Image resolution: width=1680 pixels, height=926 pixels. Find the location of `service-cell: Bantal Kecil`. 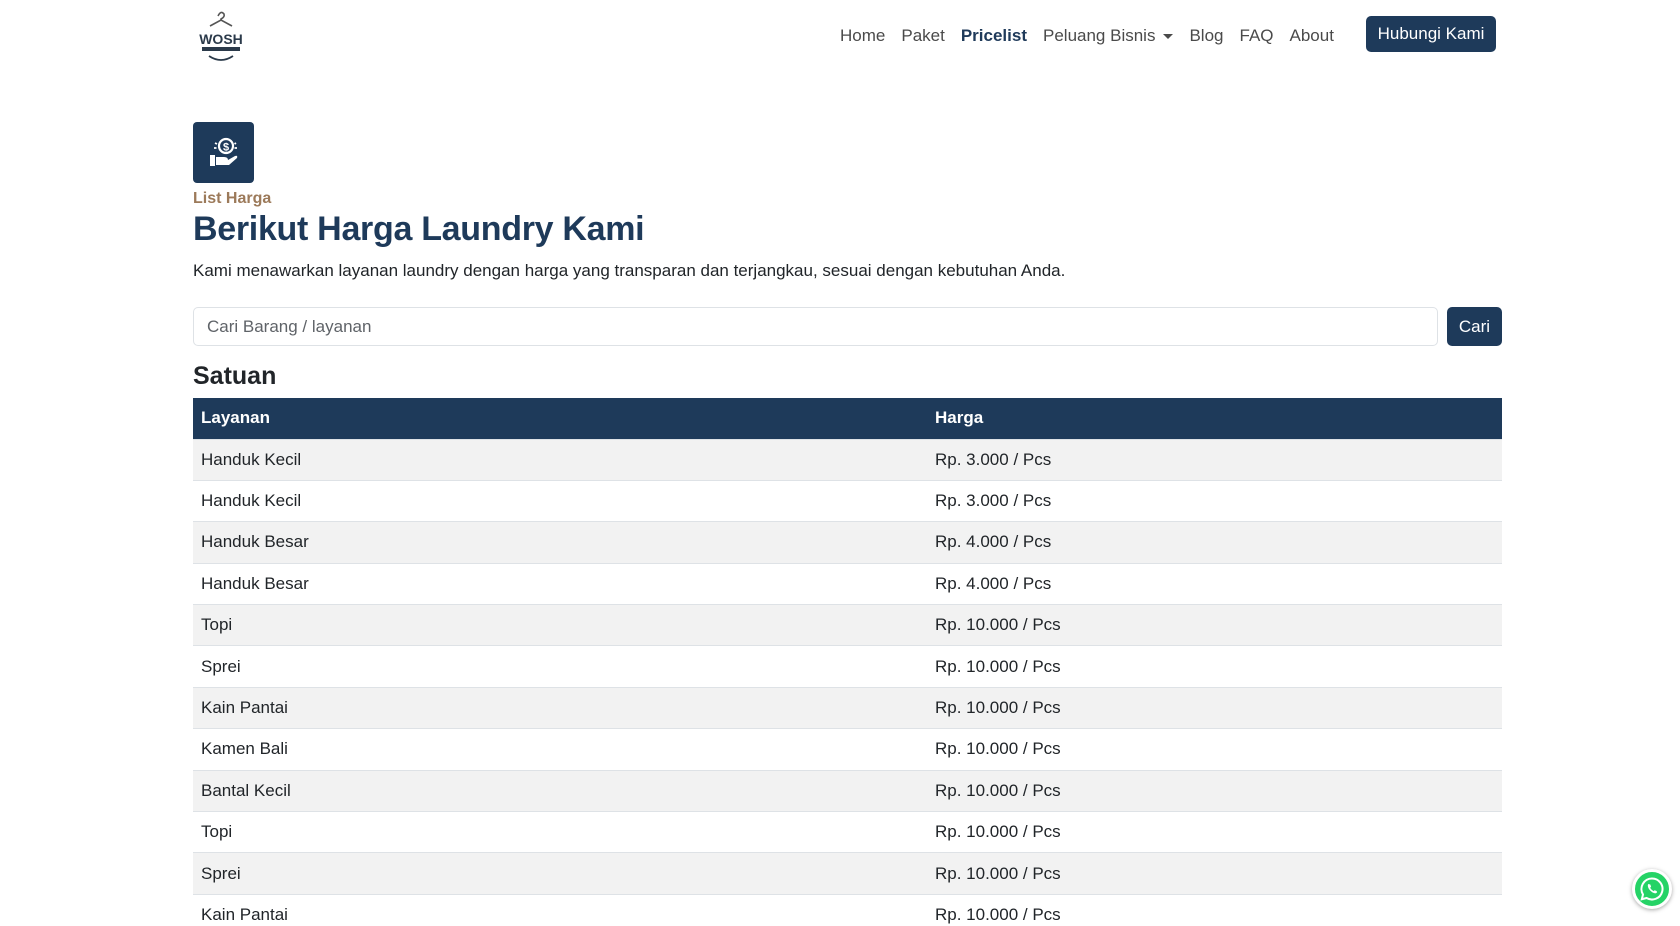

service-cell: Bantal Kecil is located at coordinates (560, 790).